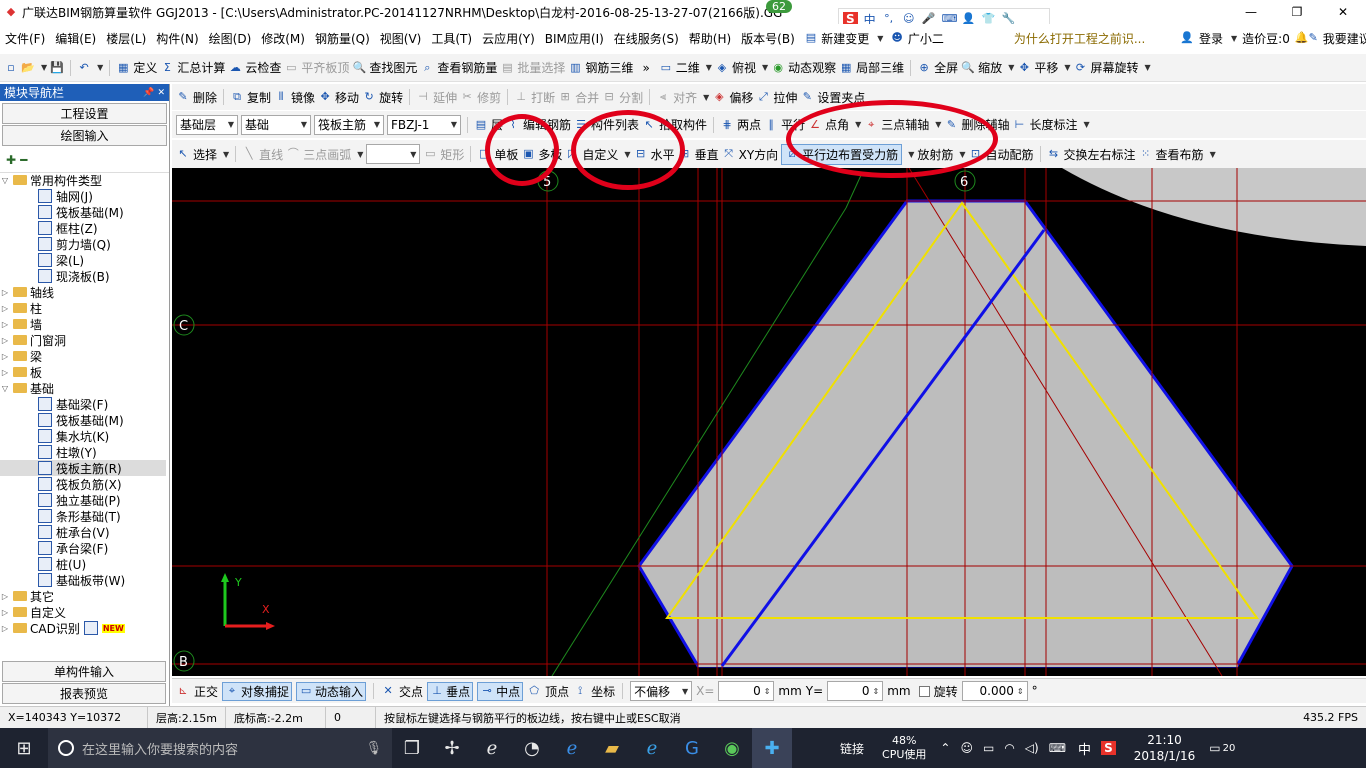  I want to click on dyn-observe-button: 动态观察, so click(812, 67).